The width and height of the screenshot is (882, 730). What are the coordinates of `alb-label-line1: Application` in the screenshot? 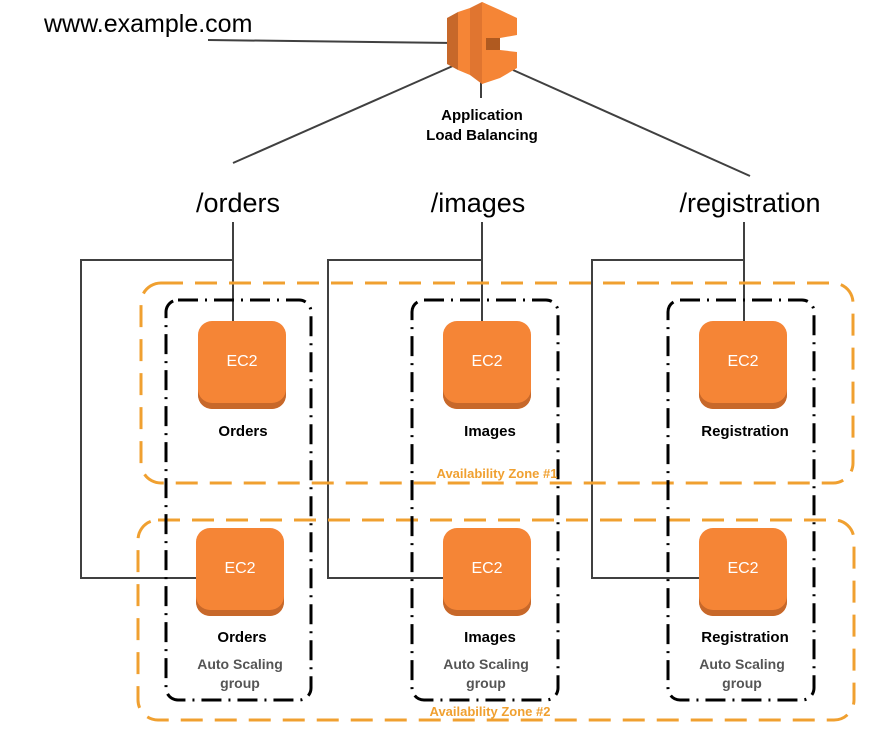 It's located at (482, 115).